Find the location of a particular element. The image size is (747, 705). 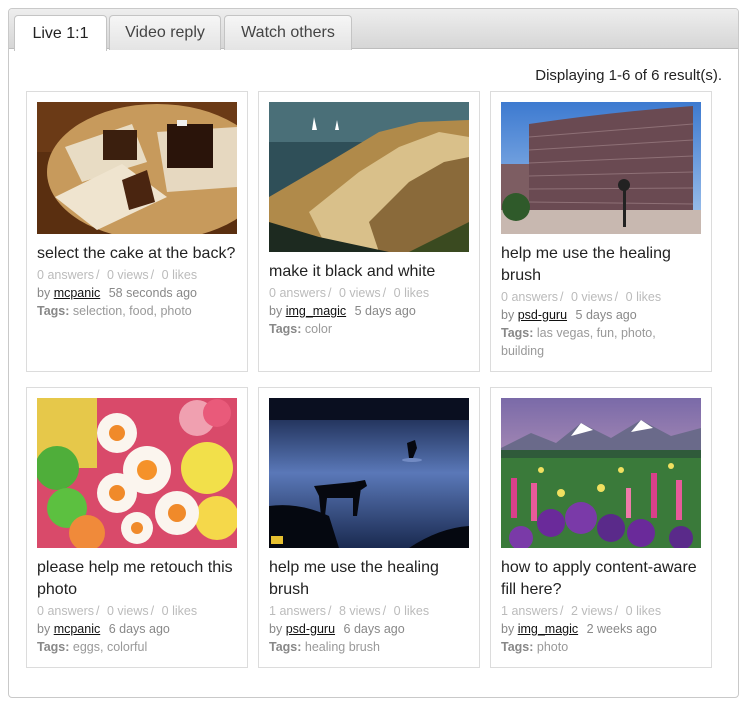

tab-watch-others: Watch others is located at coordinates (288, 32).